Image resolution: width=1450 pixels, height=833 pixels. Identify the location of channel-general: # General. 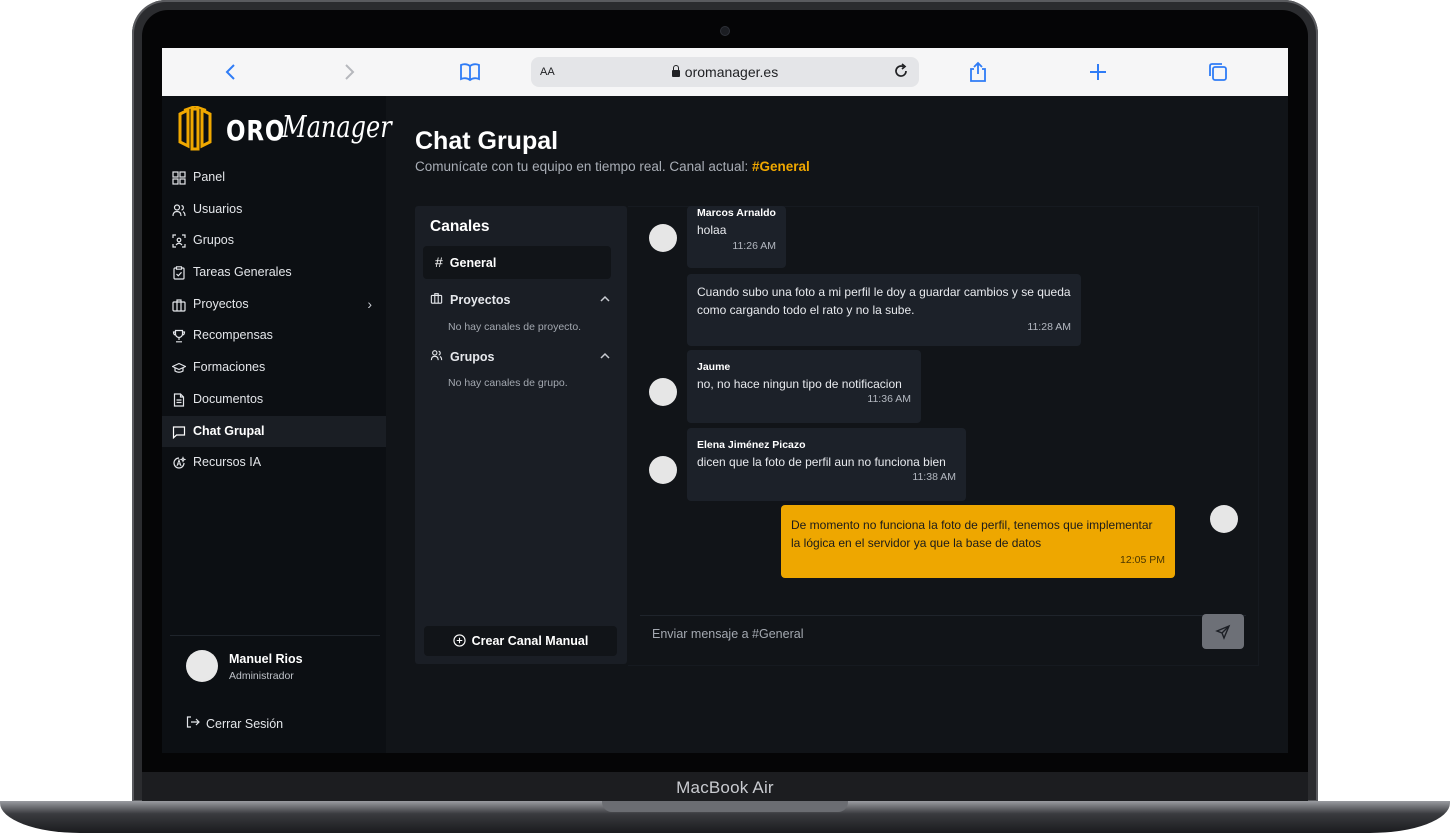
(517, 262).